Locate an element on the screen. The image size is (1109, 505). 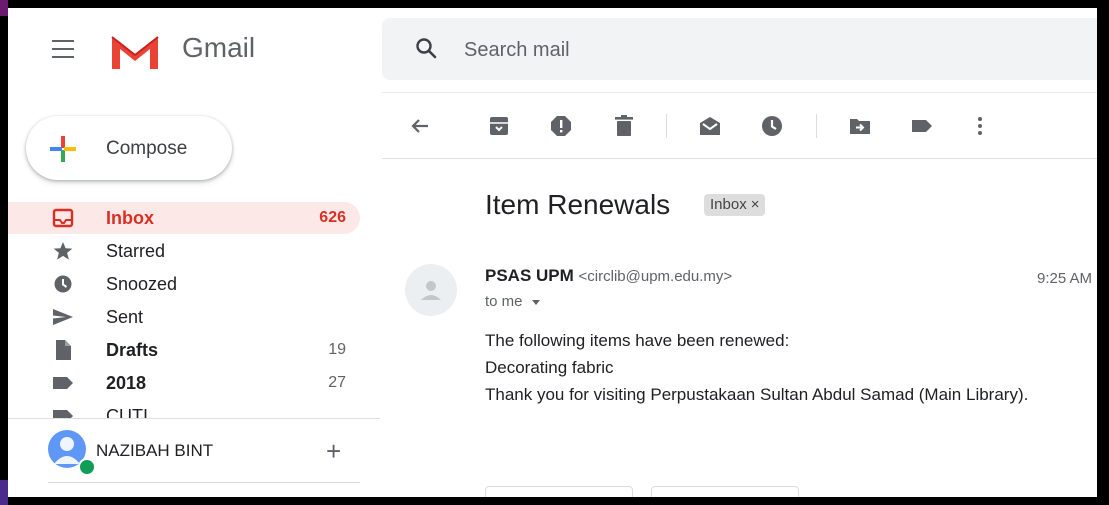
search-bar is located at coordinates (739, 49).